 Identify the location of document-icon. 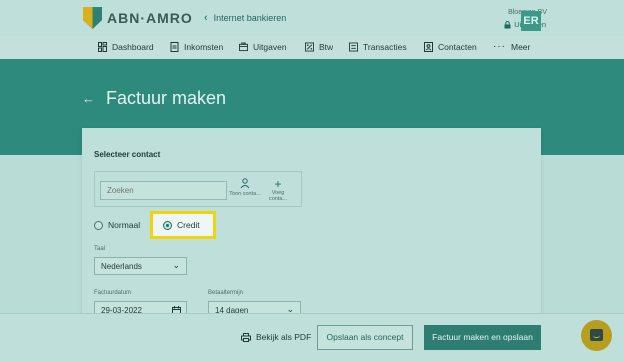
(174, 47).